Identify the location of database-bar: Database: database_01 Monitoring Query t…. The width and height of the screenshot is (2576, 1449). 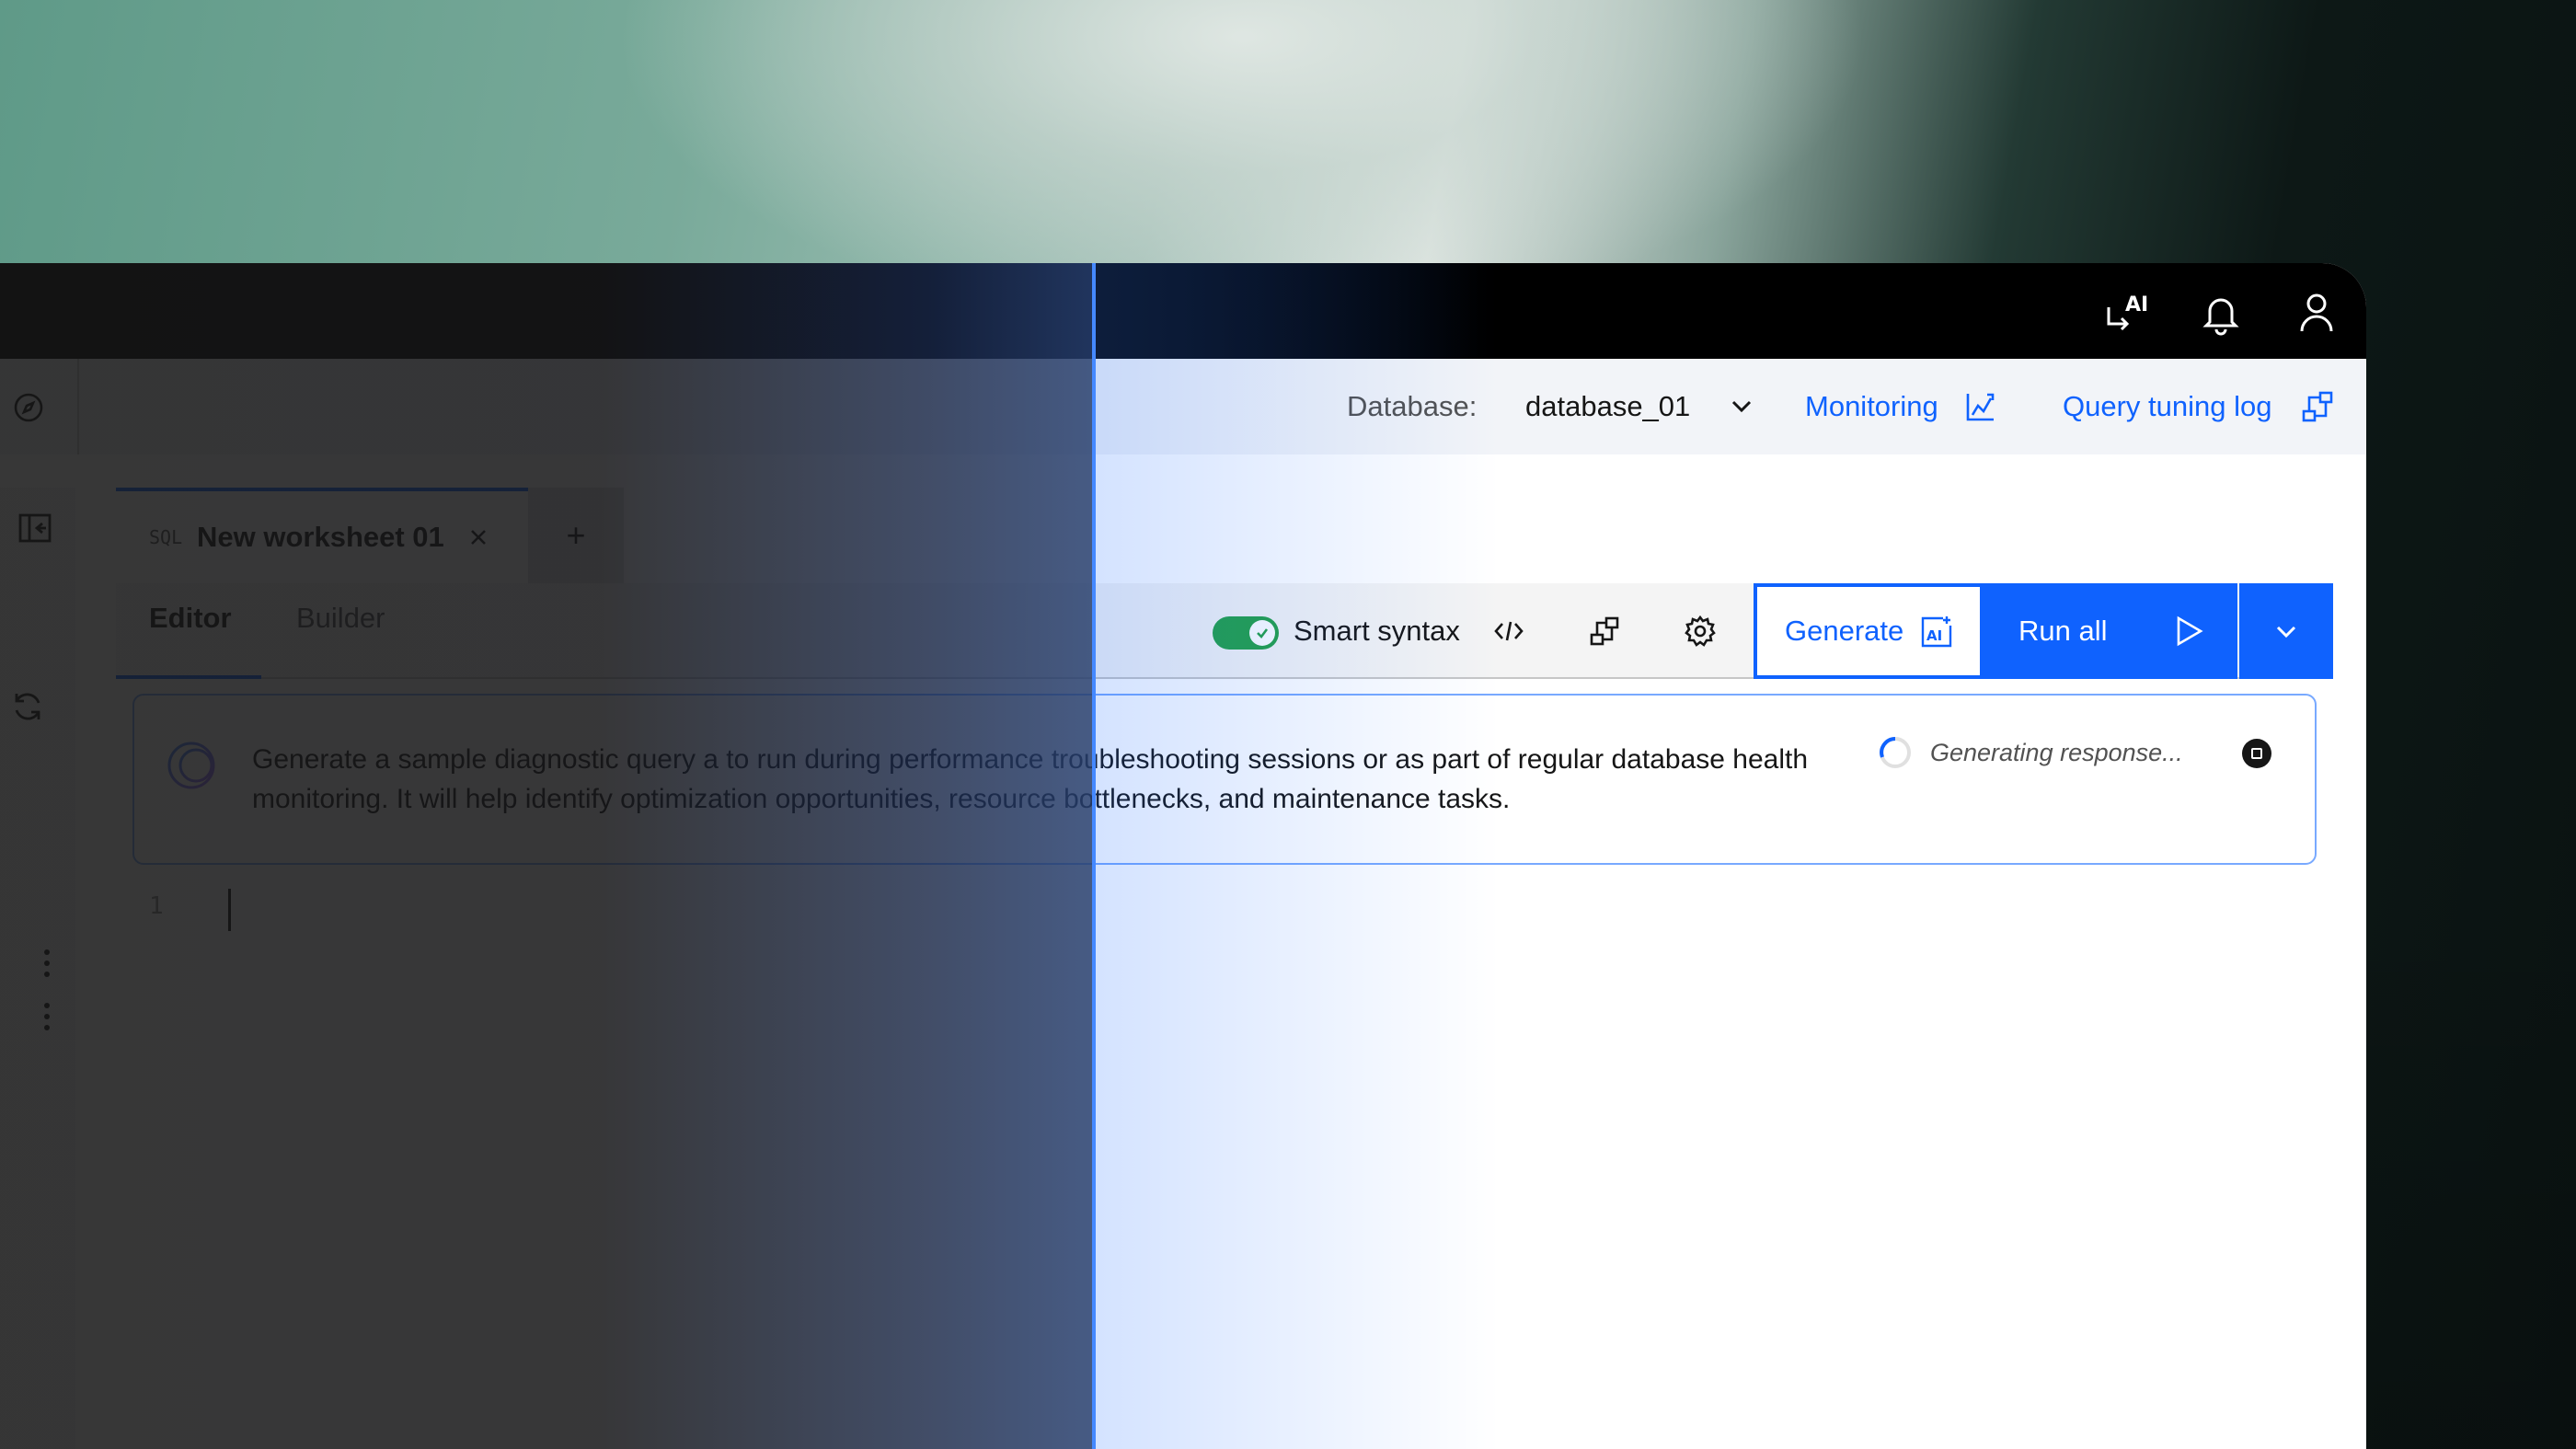
(1183, 406).